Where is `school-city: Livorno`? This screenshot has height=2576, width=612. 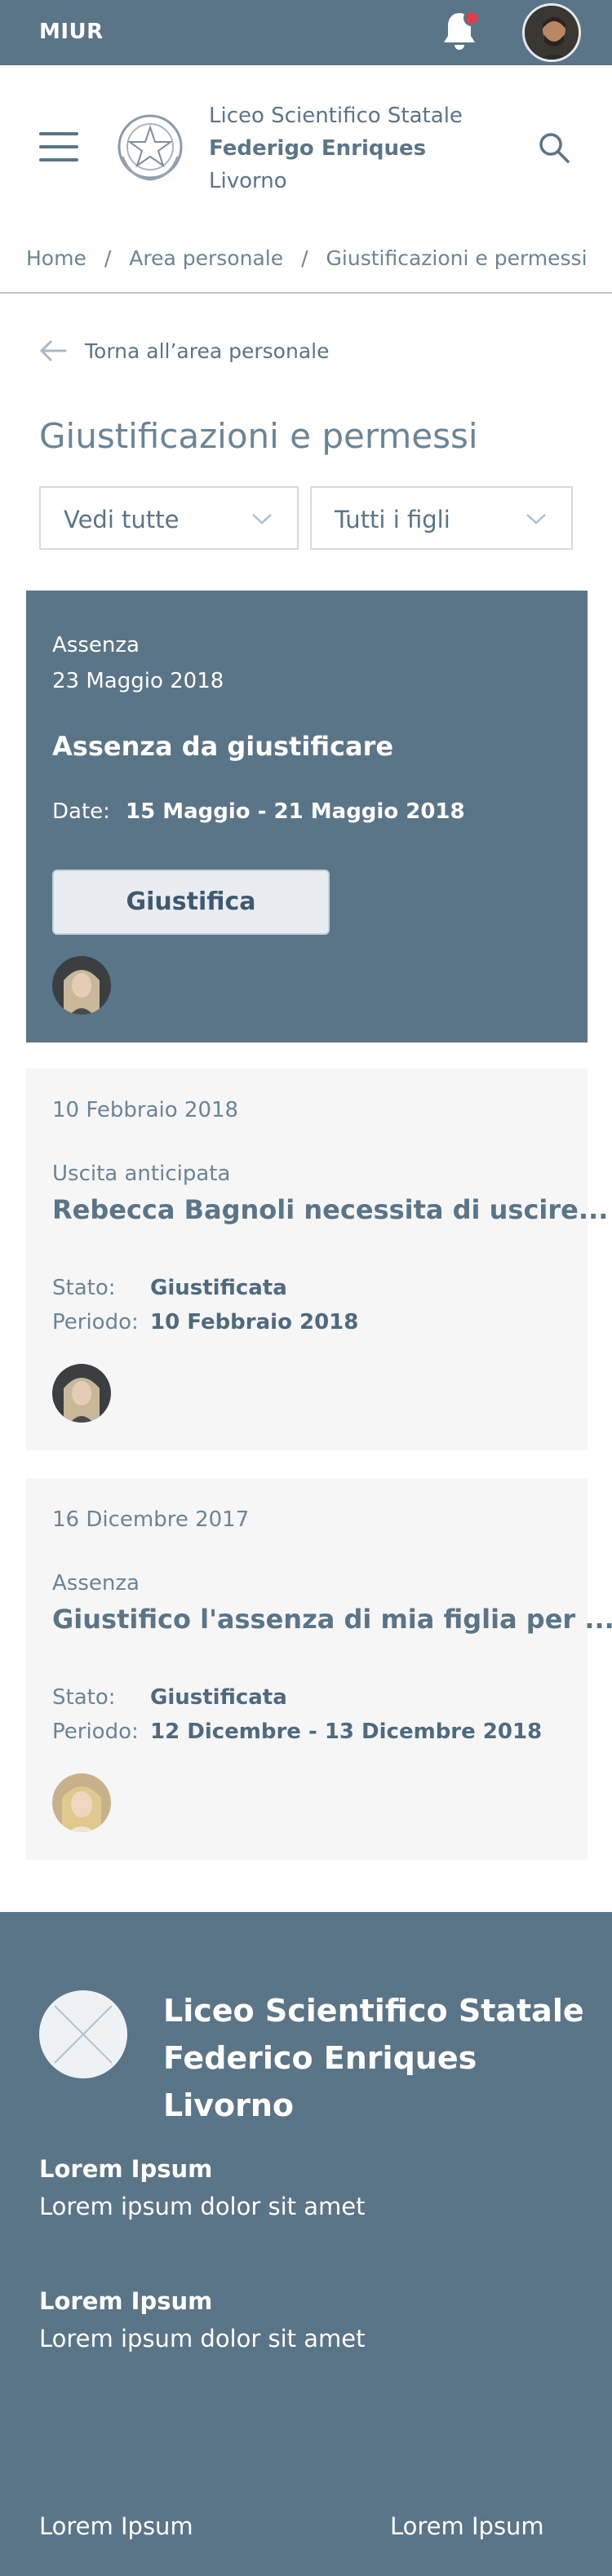
school-city: Livorno is located at coordinates (248, 181).